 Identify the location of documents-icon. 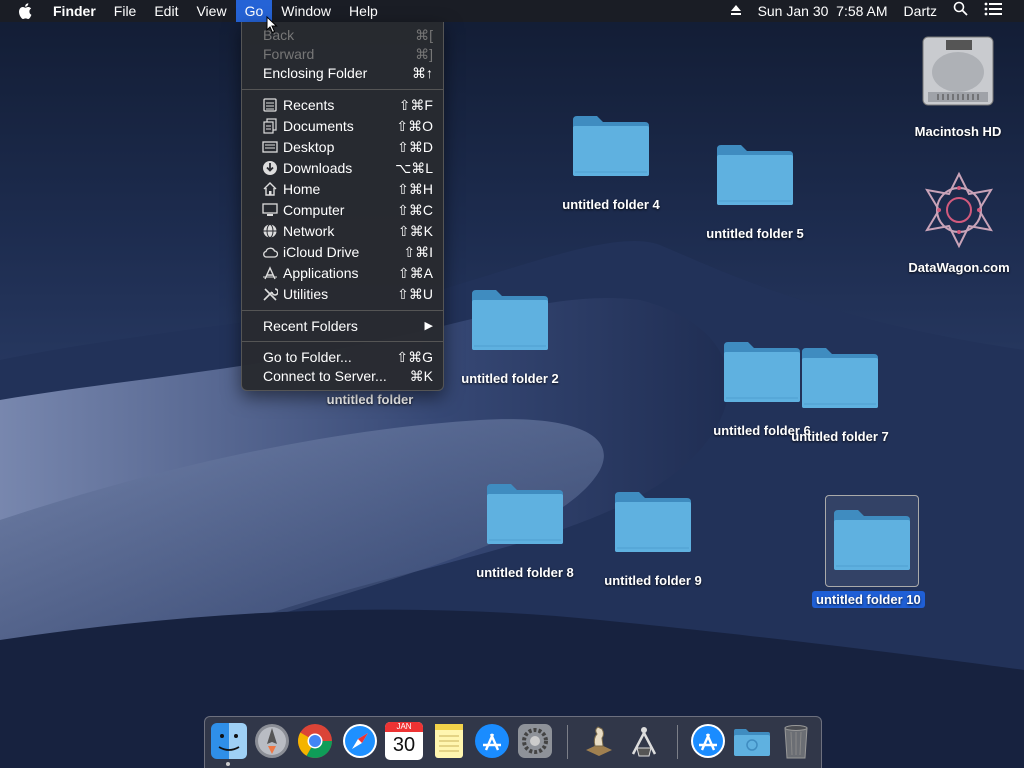
(270, 126).